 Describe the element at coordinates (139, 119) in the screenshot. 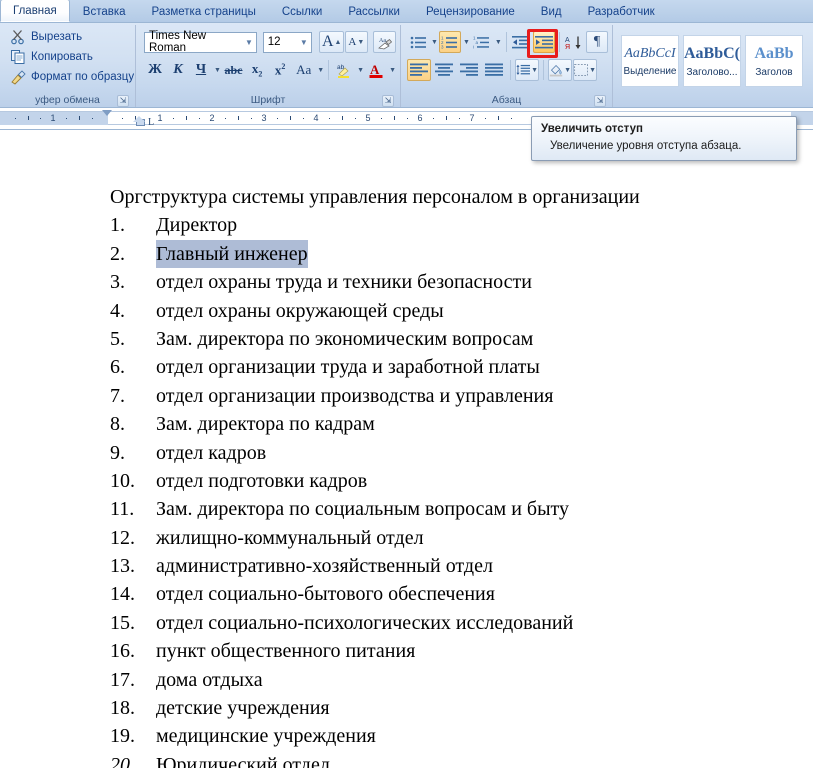

I see `left-indent-marker` at that location.